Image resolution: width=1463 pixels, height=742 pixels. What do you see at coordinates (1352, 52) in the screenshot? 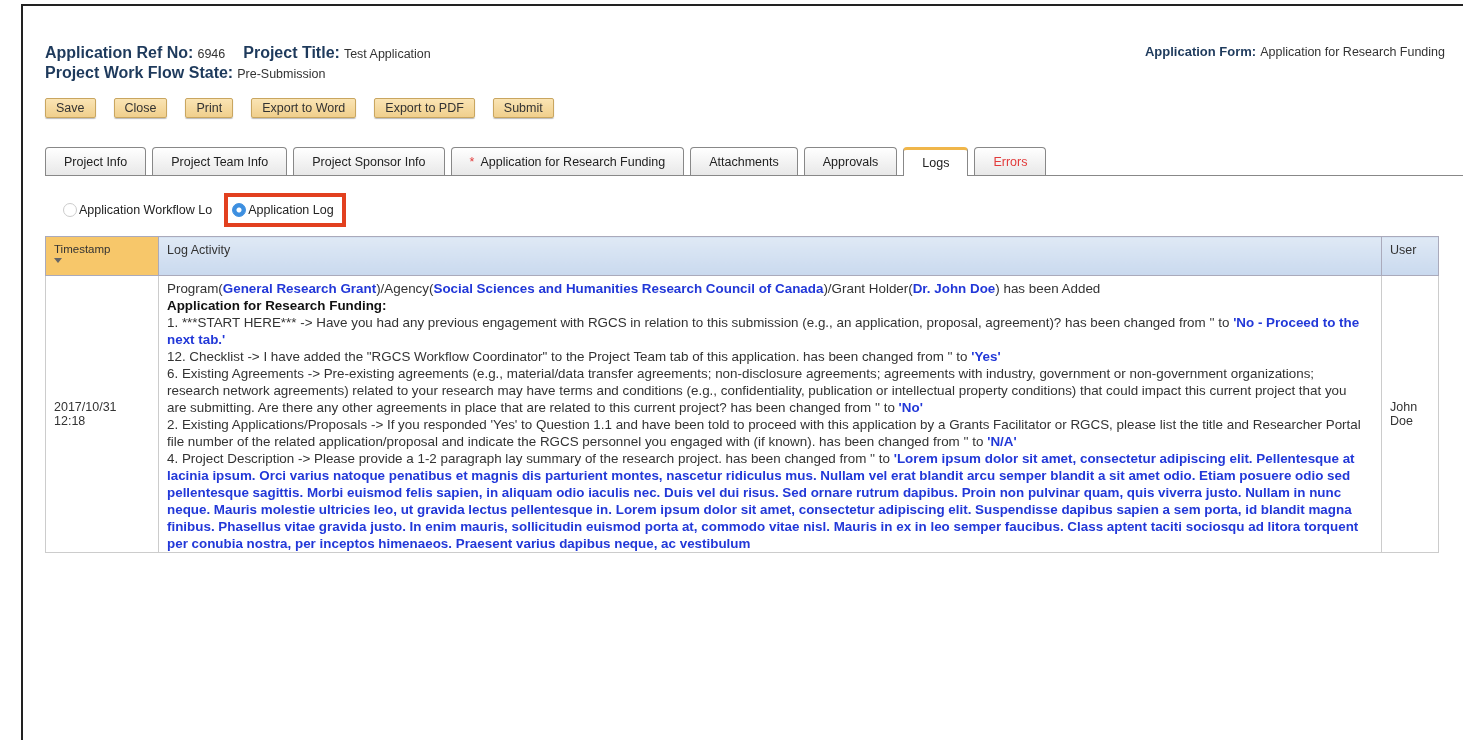
I see `field-value: Application for Research Funding` at bounding box center [1352, 52].